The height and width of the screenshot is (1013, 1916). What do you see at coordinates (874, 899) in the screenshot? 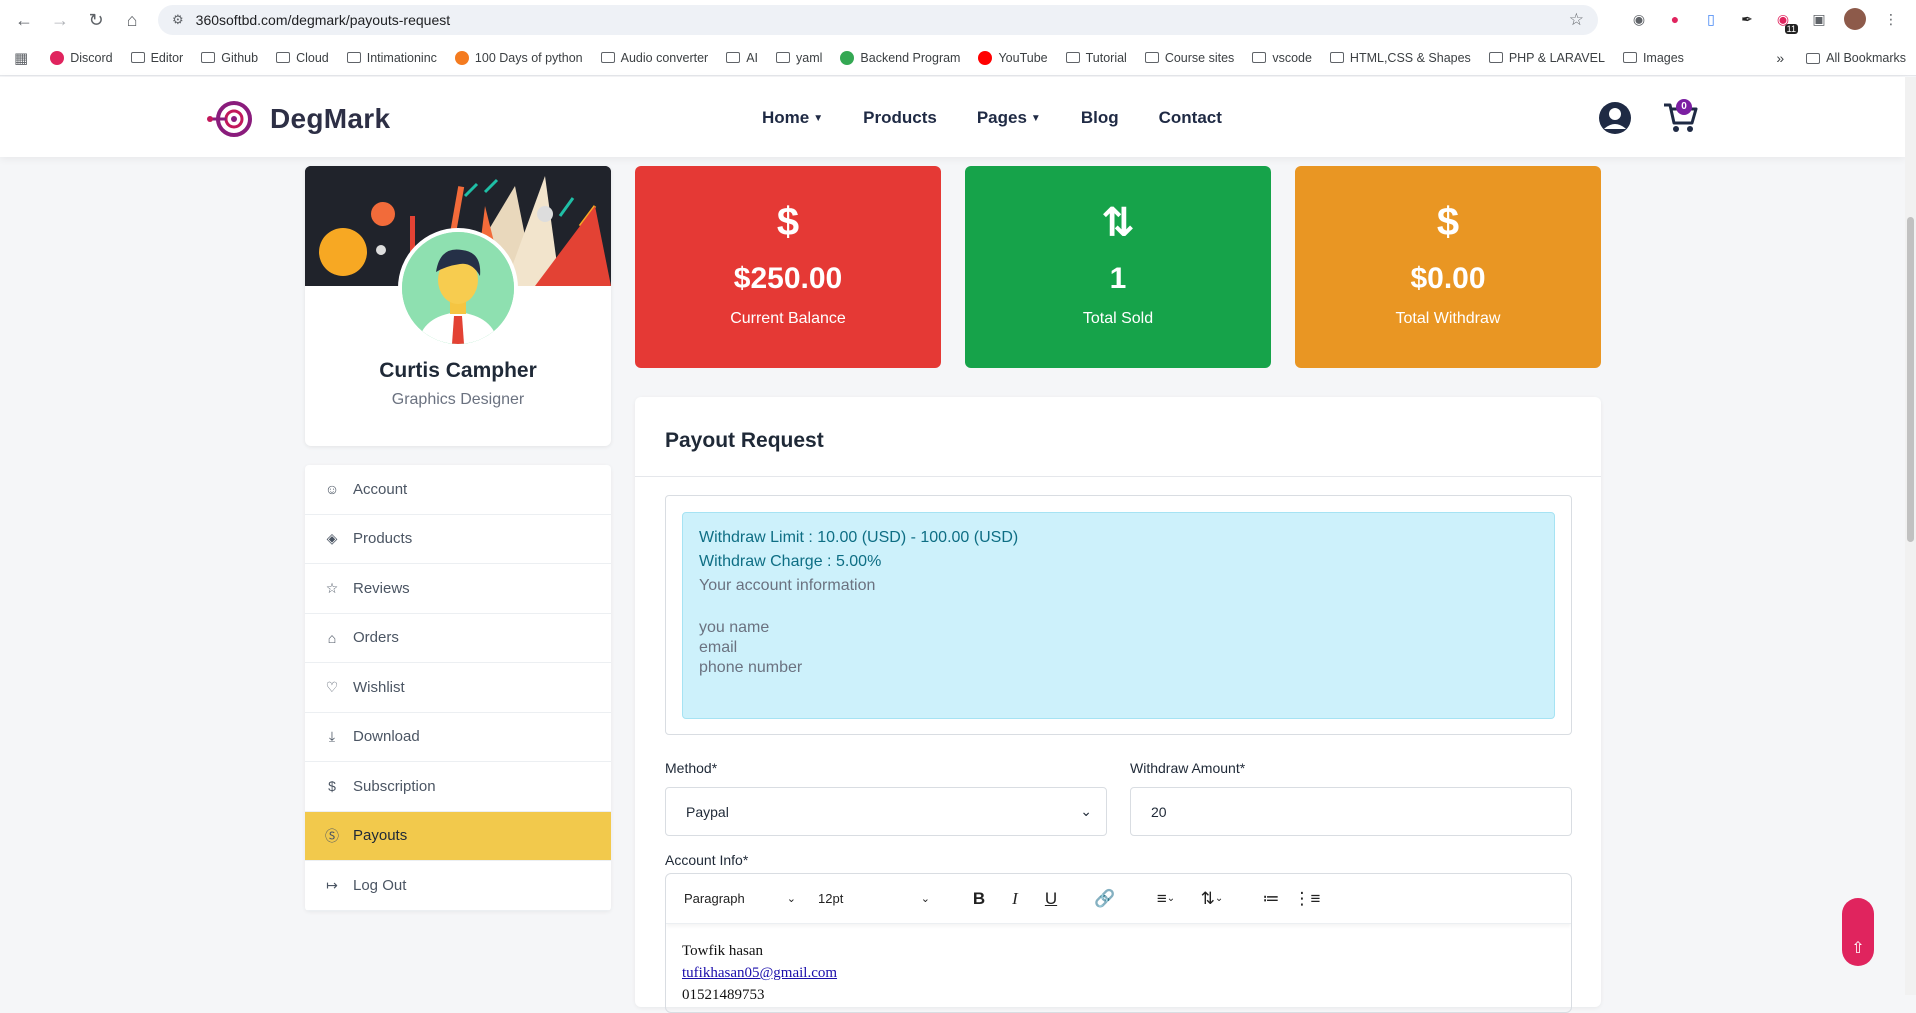
I see `font-size-select: 12pt ⌄` at bounding box center [874, 899].